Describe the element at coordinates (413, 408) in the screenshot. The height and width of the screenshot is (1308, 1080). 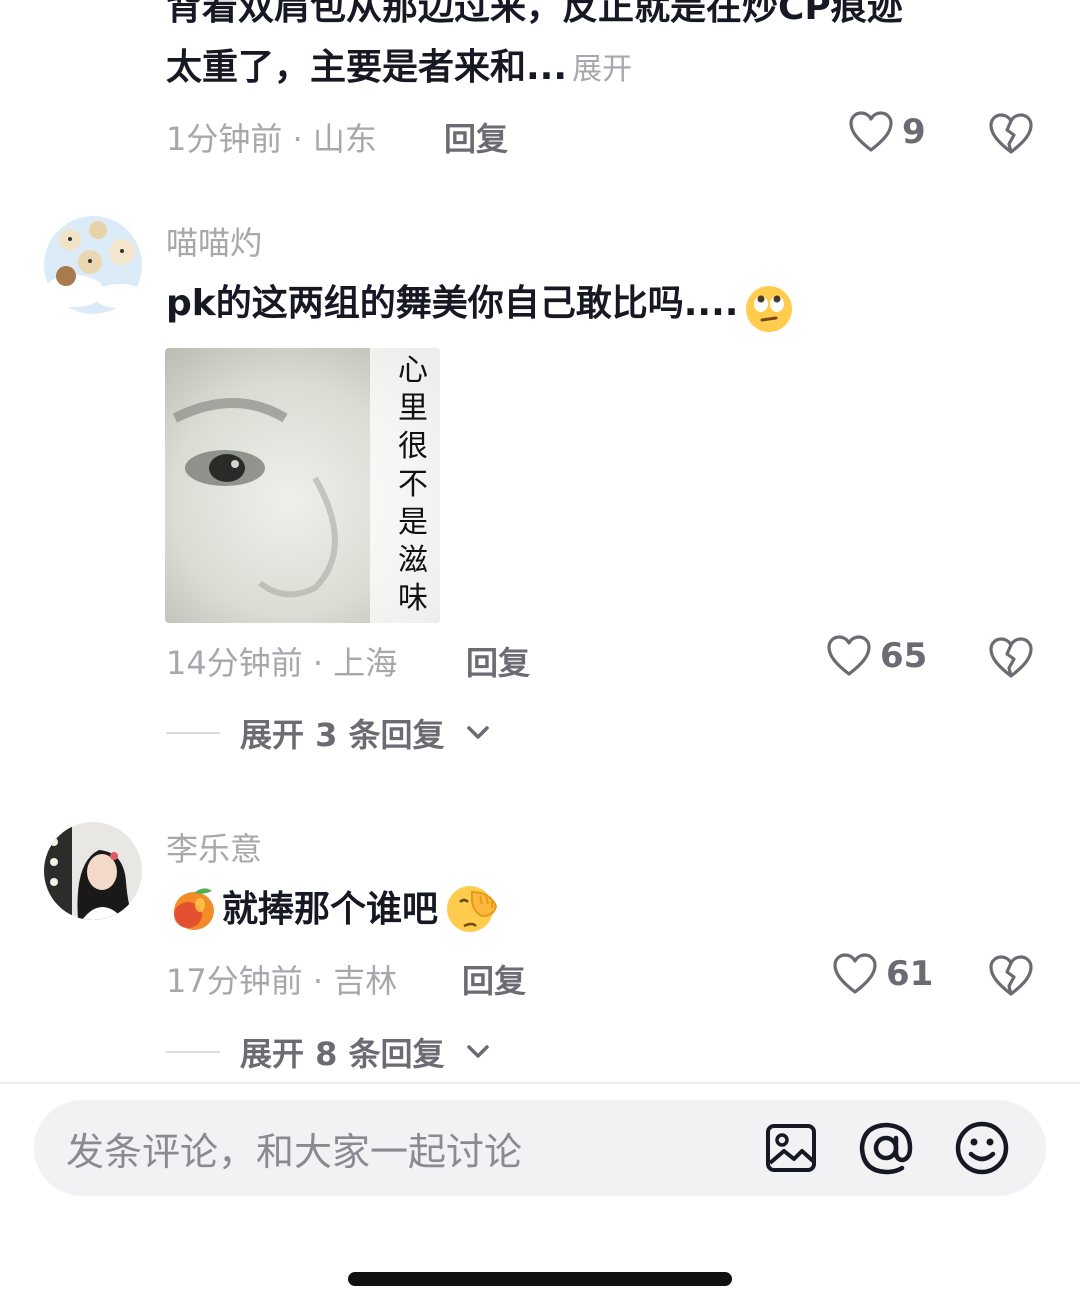
I see `caption-char: 里` at that location.